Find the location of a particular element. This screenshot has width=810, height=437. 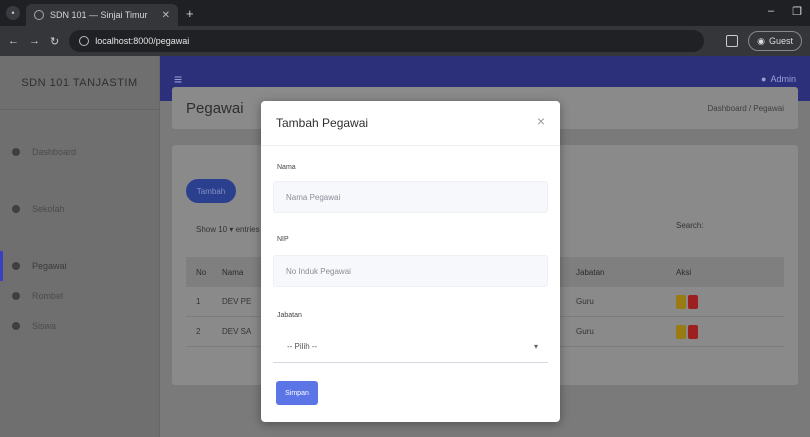

window-controls: – ❐ is located at coordinates (785, 11).